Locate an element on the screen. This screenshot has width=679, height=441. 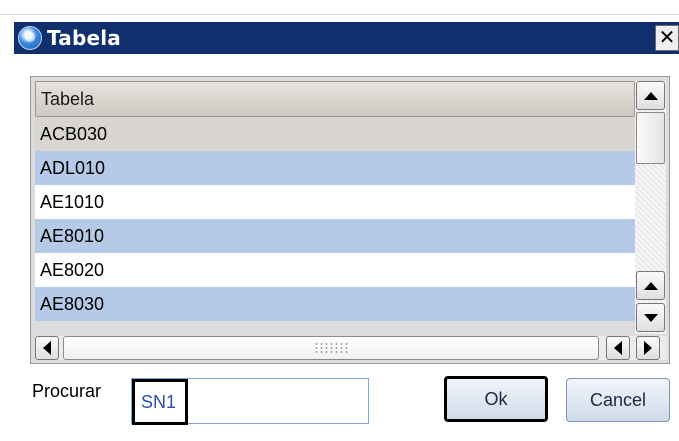
vertical-scrollbar is located at coordinates (650, 207).